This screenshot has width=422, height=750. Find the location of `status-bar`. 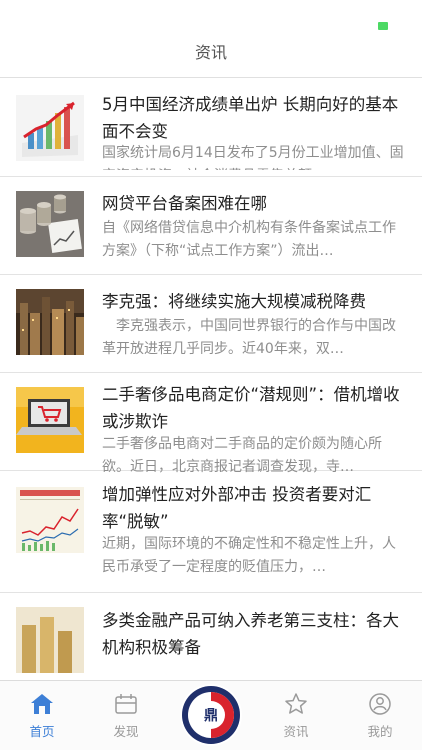

status-bar is located at coordinates (211, 17).